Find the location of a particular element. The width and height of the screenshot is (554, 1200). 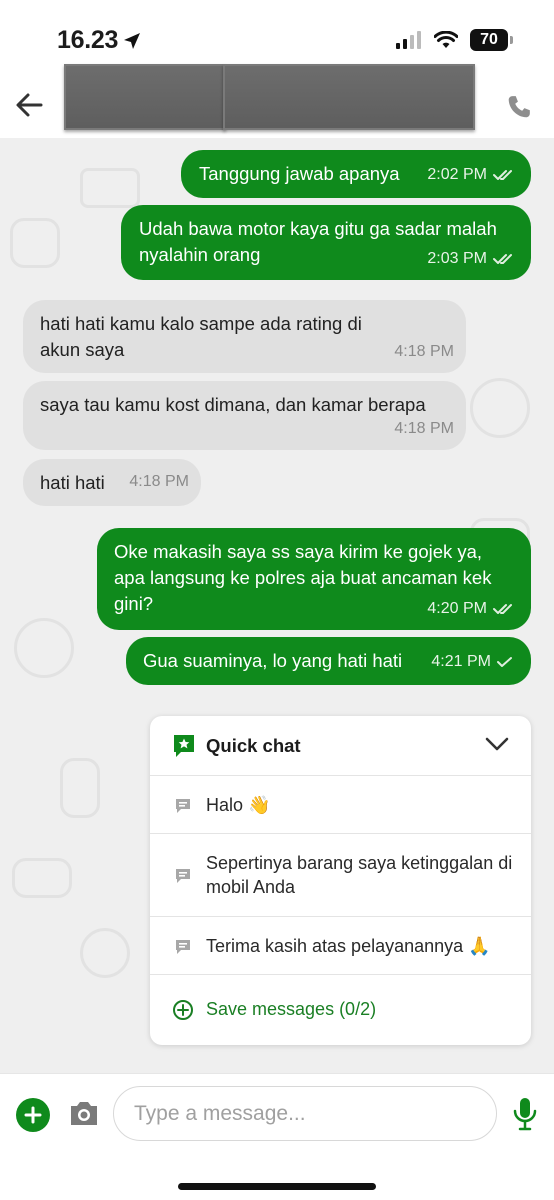

phone-call-icon is located at coordinates (519, 107).